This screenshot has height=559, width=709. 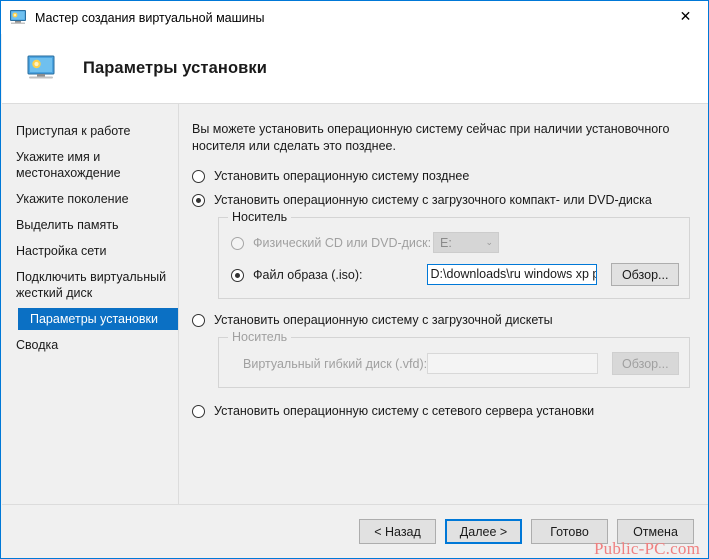 I want to click on radio-physical-cd, so click(x=237, y=243).